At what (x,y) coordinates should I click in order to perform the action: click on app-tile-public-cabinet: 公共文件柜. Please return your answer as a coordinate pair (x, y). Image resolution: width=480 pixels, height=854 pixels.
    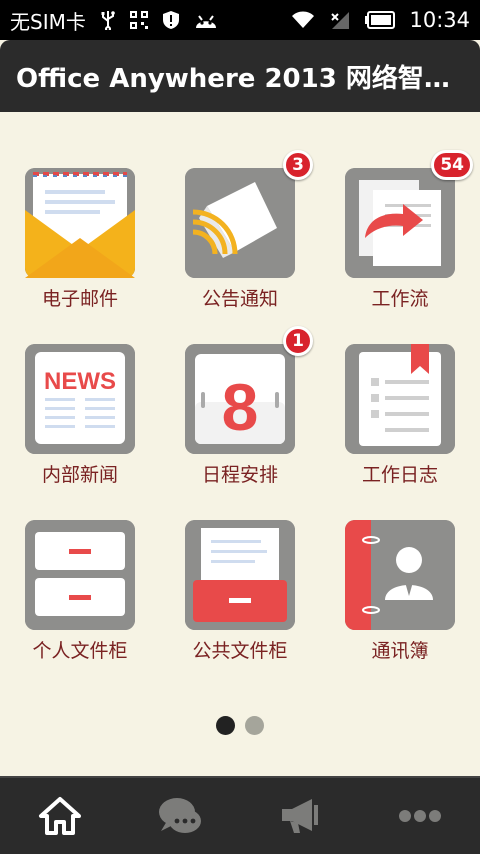
    Looking at the image, I should click on (240, 563).